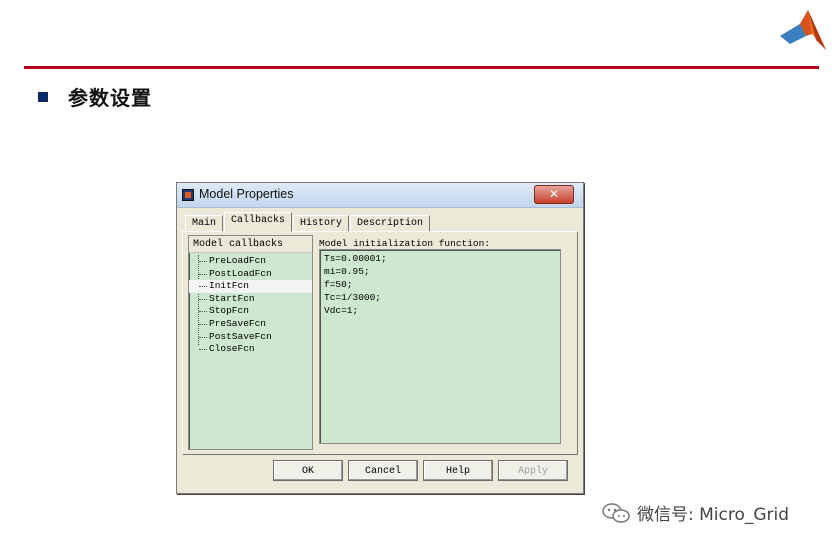  Describe the element at coordinates (250, 311) in the screenshot. I see `tree-item-stopfcn: StopFcn` at that location.